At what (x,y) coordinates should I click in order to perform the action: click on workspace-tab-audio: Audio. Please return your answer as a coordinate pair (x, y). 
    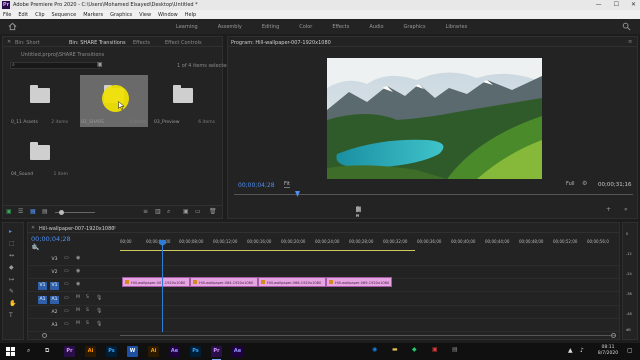
    Looking at the image, I should click on (376, 27).